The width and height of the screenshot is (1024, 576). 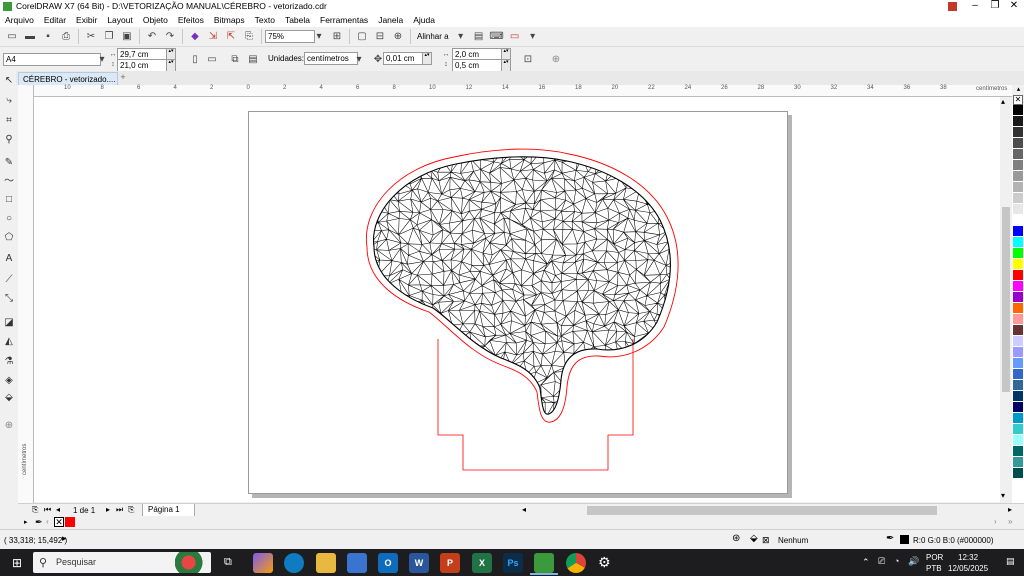 What do you see at coordinates (766, 540) in the screenshot?
I see `fill-none-swatch: ⊠` at bounding box center [766, 540].